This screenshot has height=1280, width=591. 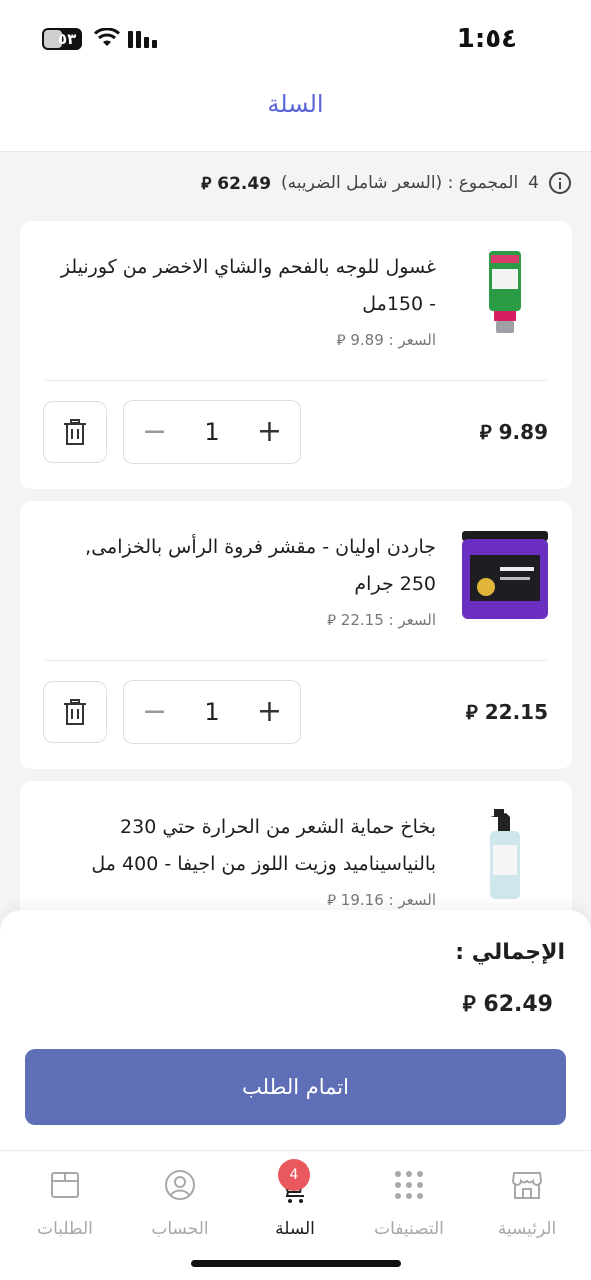 I want to click on battery-level: ٥٣, so click(x=67, y=39).